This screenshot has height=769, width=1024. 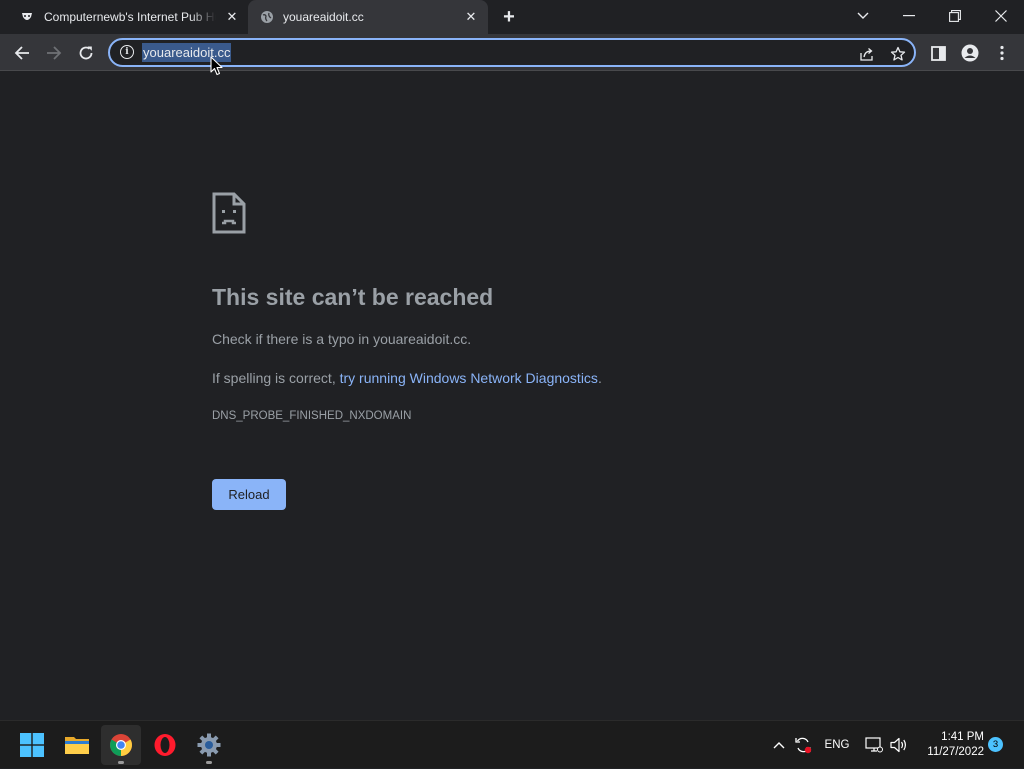 What do you see at coordinates (323, 17) in the screenshot?
I see `tab-title: youareaidoit.cc` at bounding box center [323, 17].